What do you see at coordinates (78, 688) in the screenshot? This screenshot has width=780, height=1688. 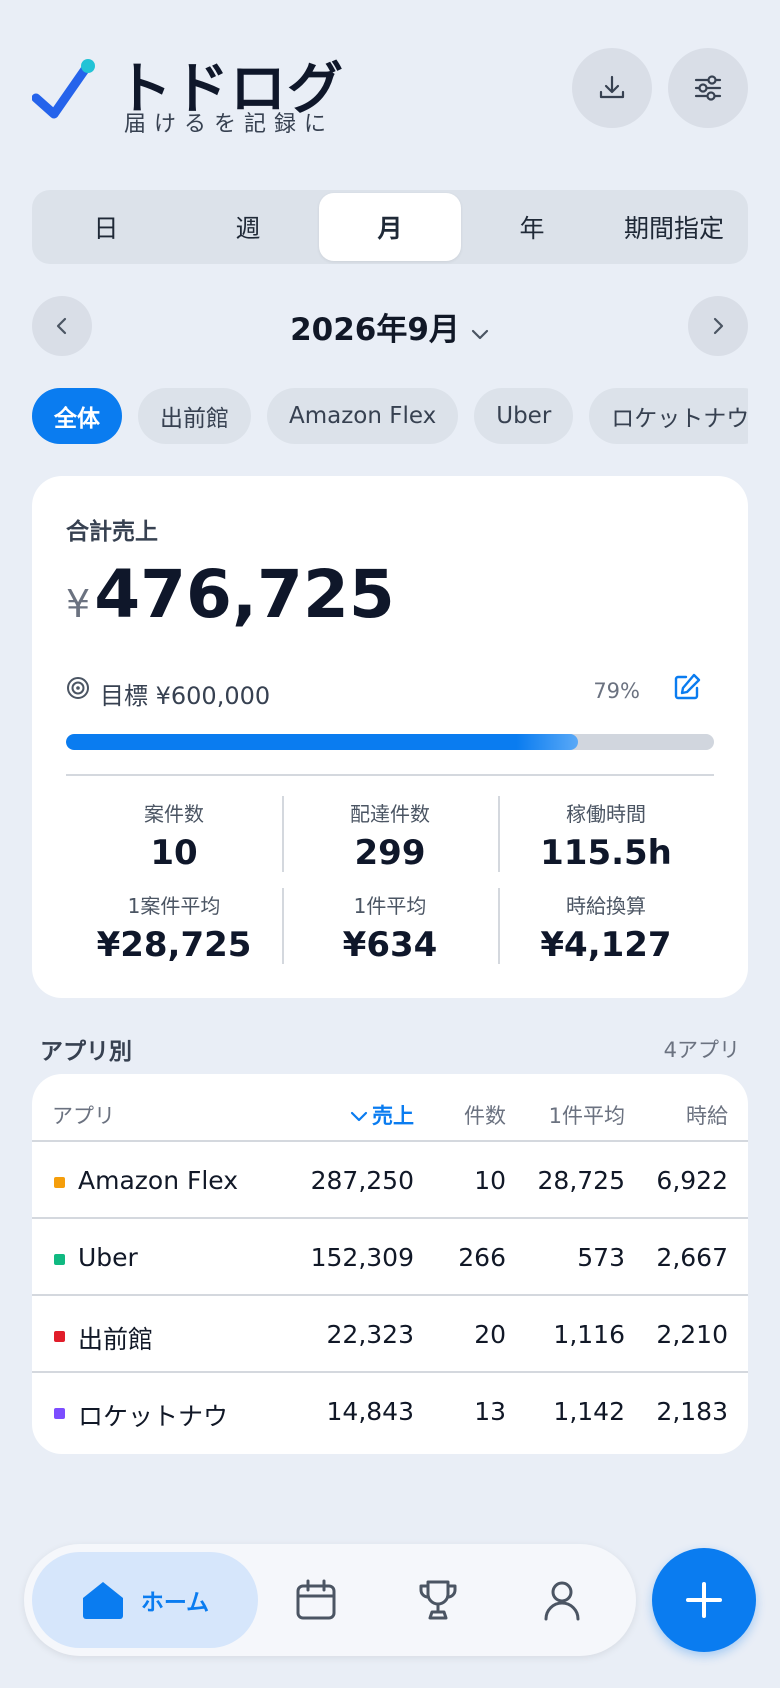 I see `target-icon` at bounding box center [78, 688].